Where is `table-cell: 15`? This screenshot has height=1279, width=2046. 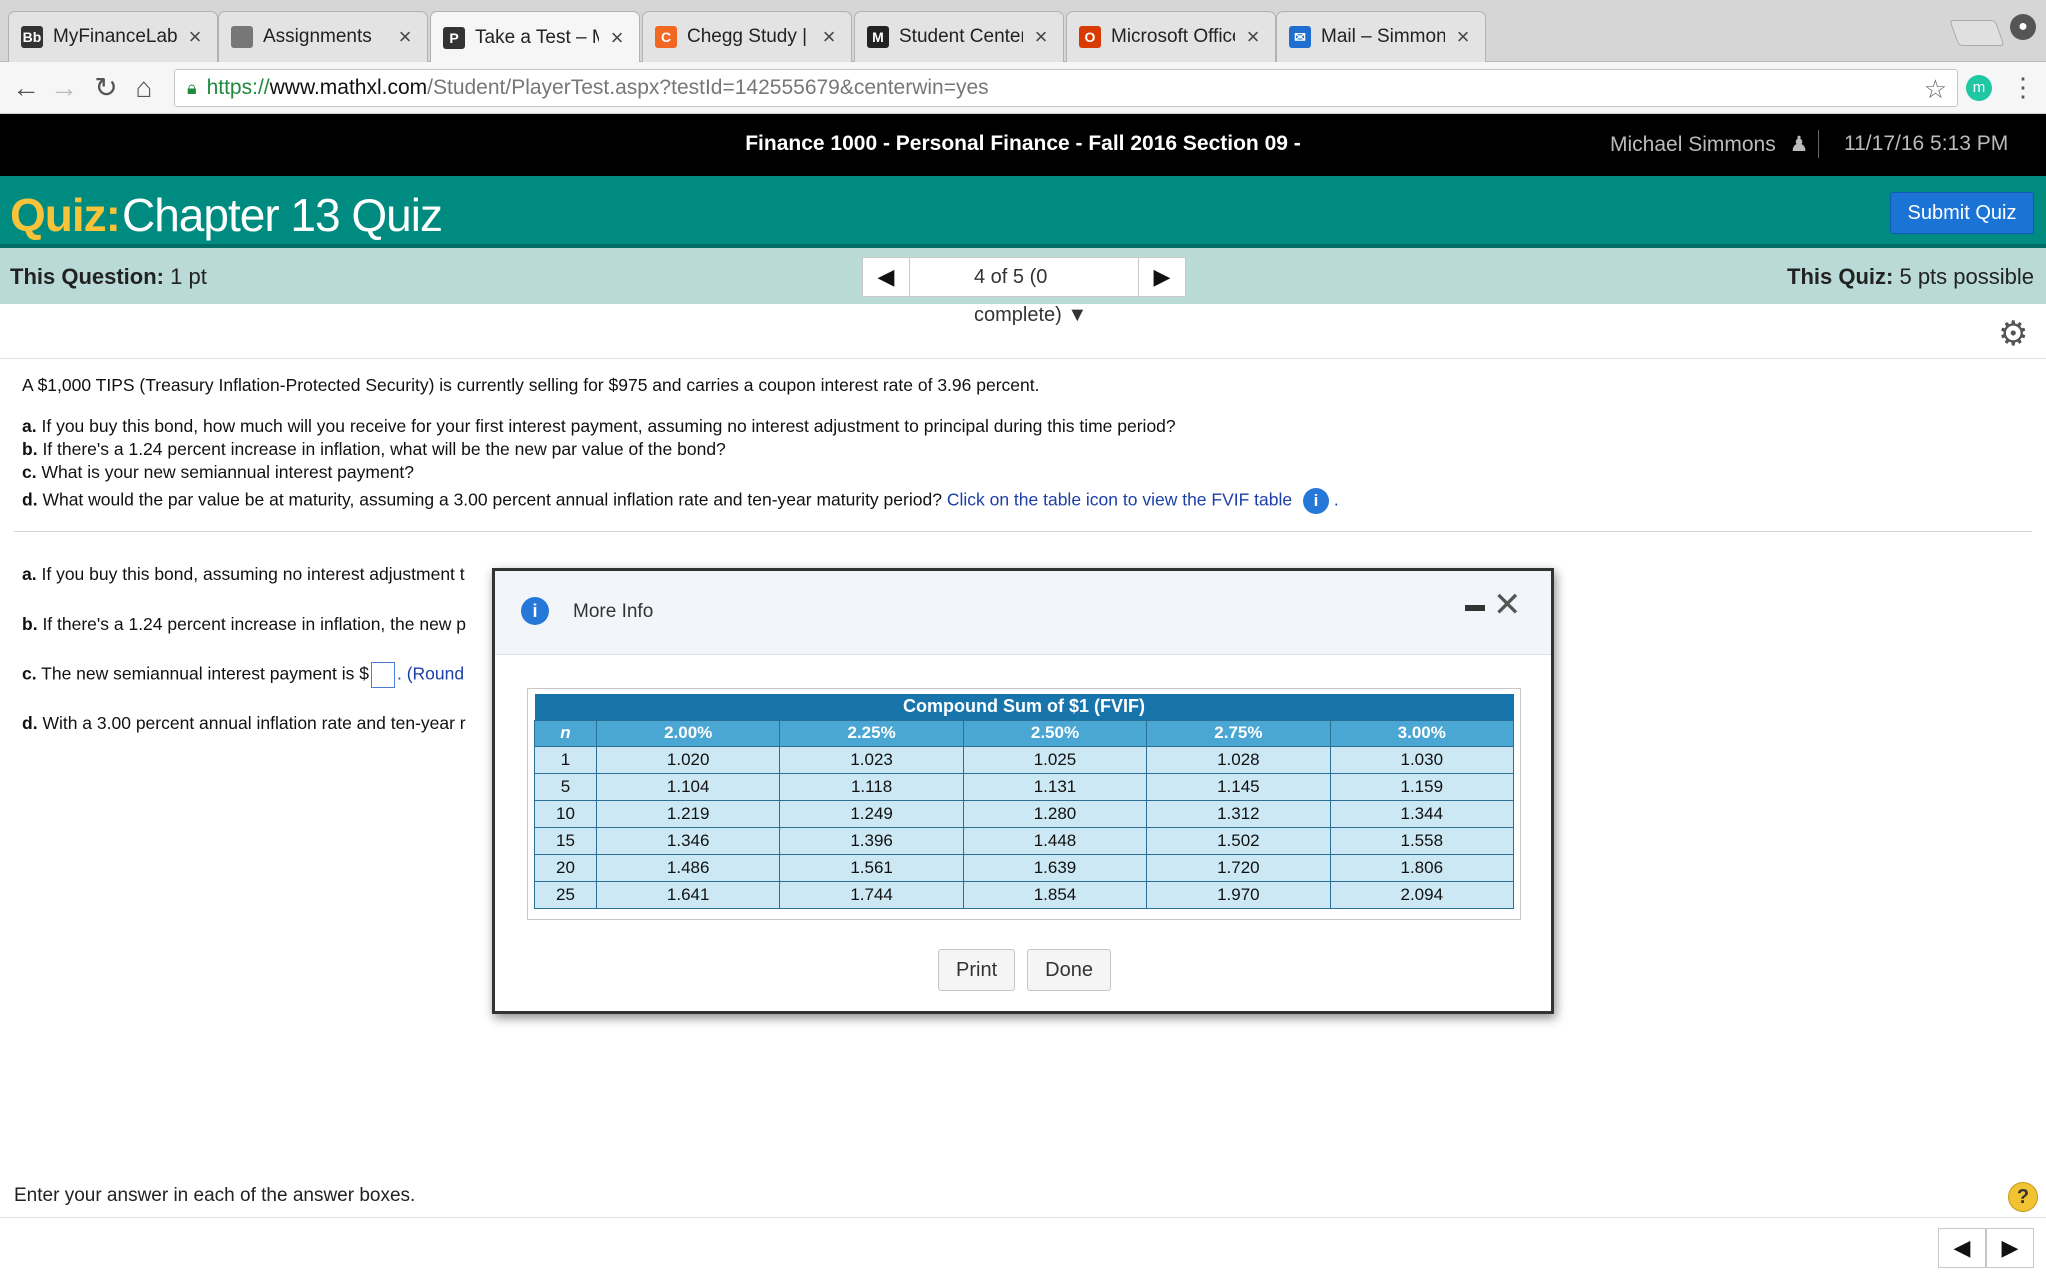
table-cell: 15 is located at coordinates (565, 840).